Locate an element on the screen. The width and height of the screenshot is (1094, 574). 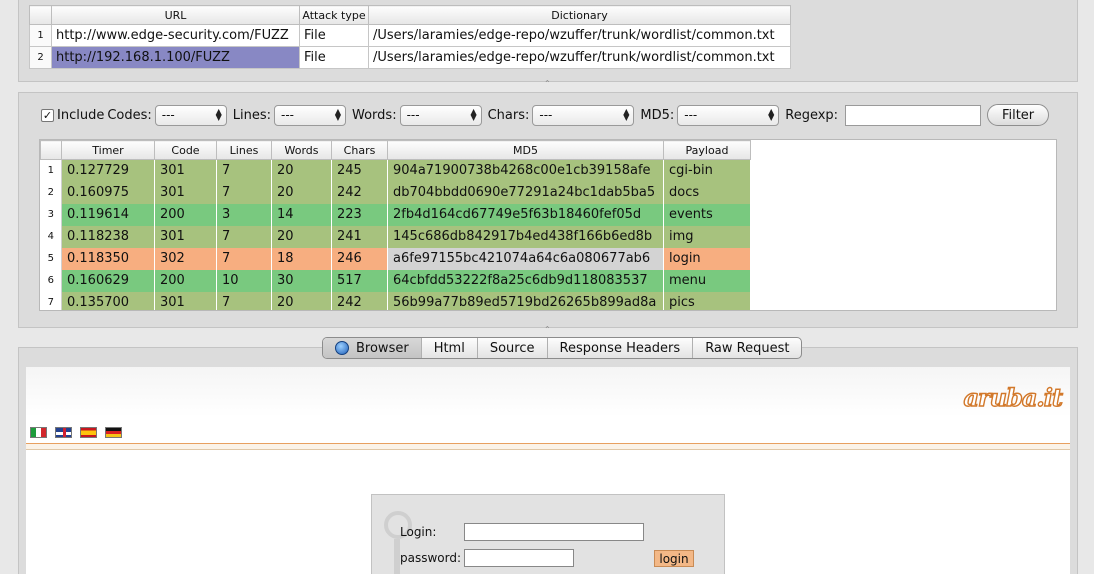
cell-chars: 246 is located at coordinates (359, 258).